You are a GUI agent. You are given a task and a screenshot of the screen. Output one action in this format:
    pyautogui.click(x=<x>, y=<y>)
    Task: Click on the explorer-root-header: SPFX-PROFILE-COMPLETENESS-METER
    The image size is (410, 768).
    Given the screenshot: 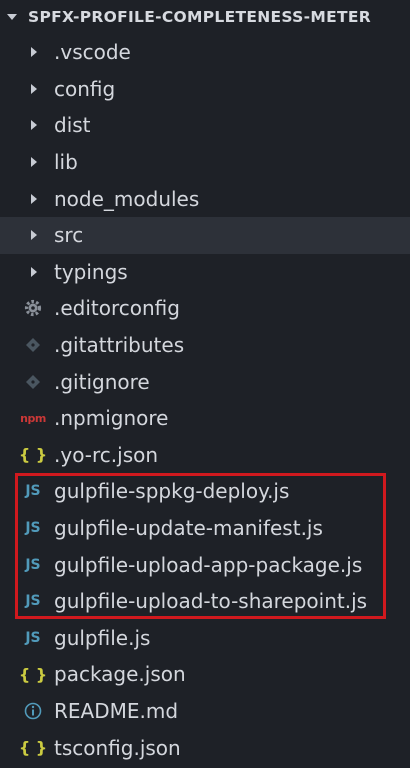 What is the action you would take?
    pyautogui.click(x=205, y=17)
    